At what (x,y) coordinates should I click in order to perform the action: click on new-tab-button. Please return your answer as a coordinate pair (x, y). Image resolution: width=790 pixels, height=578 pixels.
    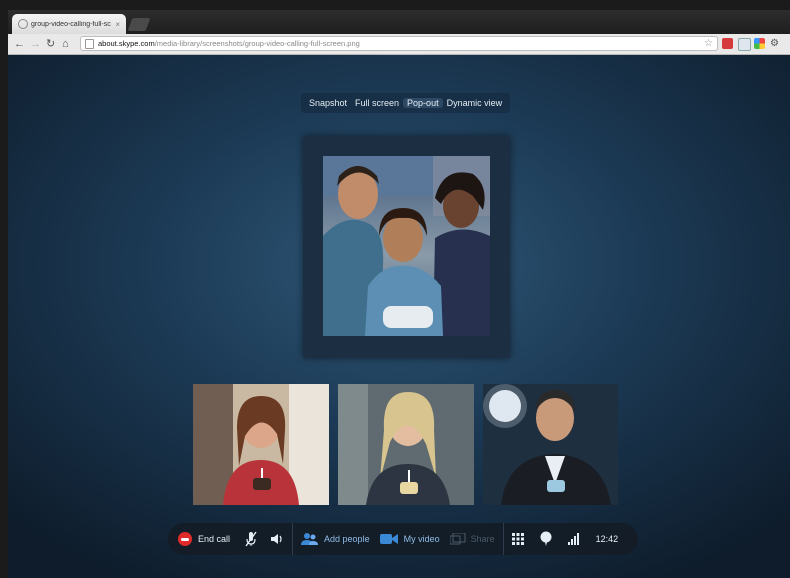
    Looking at the image, I should click on (139, 24).